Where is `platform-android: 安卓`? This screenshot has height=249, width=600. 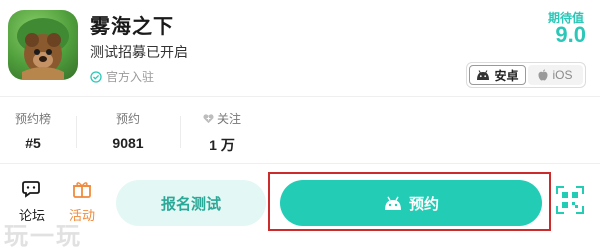 platform-android: 安卓 is located at coordinates (497, 75).